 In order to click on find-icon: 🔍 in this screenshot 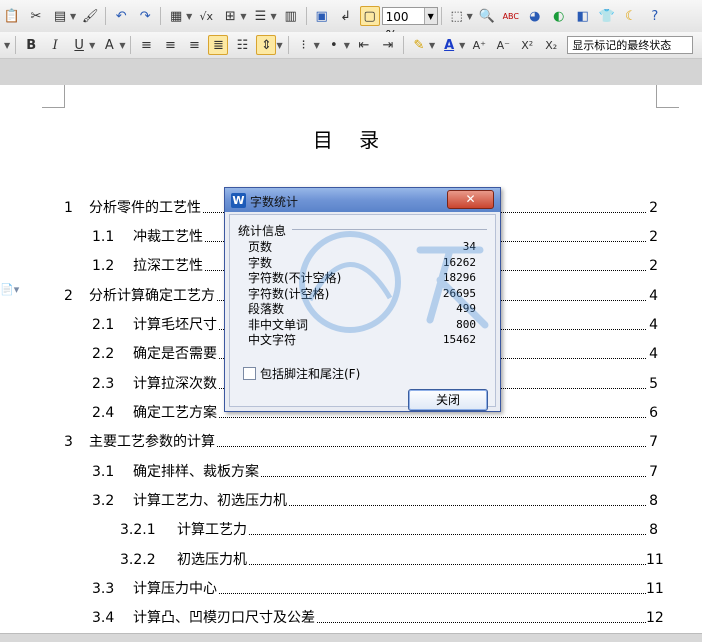, I will do `click(487, 16)`.